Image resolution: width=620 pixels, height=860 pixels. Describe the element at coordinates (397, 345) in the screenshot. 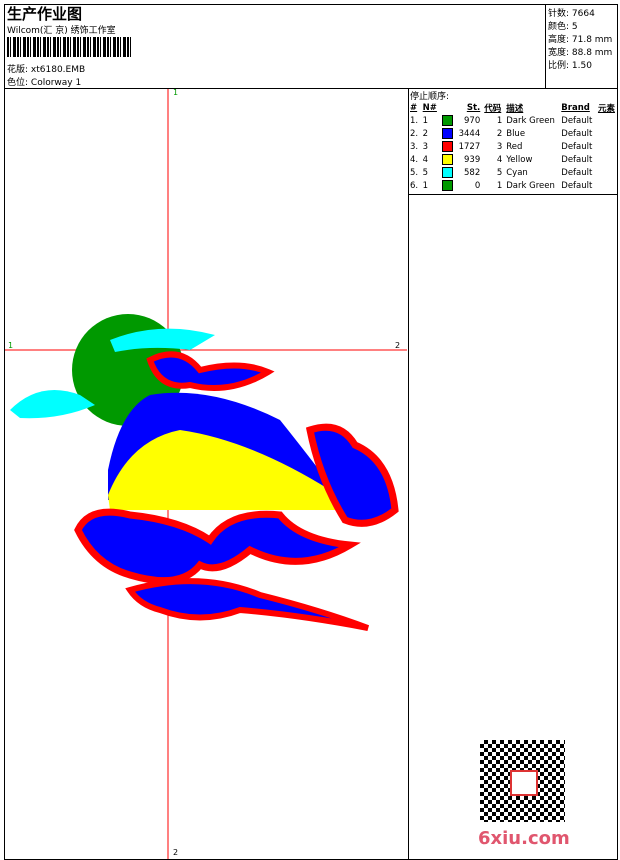

I see `axis-label-right: 2` at that location.